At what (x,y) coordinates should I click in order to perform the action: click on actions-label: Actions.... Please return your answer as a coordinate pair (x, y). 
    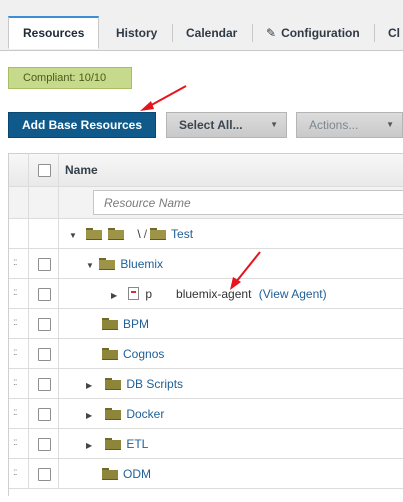
    Looking at the image, I should click on (334, 125).